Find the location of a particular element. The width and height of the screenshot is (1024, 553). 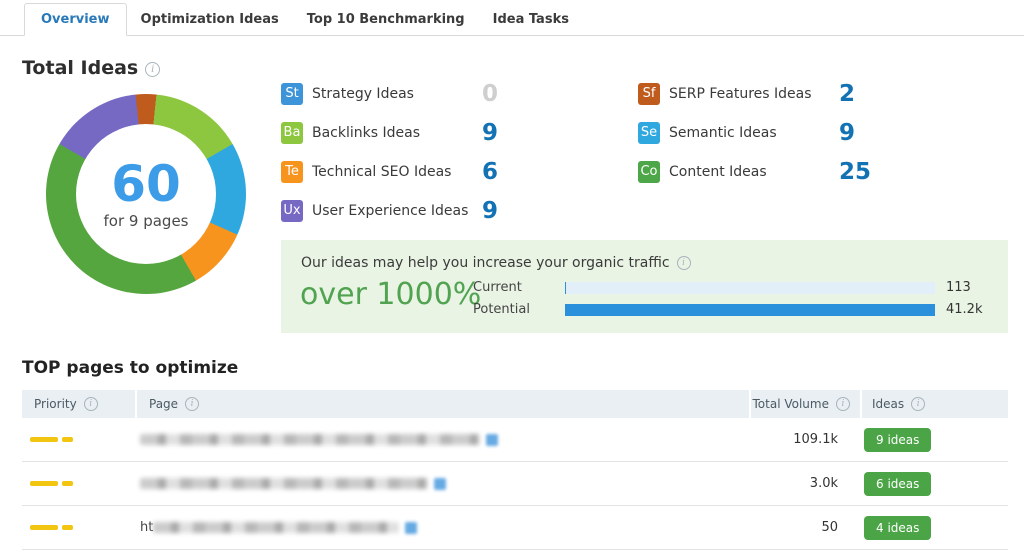

legend-label: Strategy Ideas is located at coordinates (363, 93).